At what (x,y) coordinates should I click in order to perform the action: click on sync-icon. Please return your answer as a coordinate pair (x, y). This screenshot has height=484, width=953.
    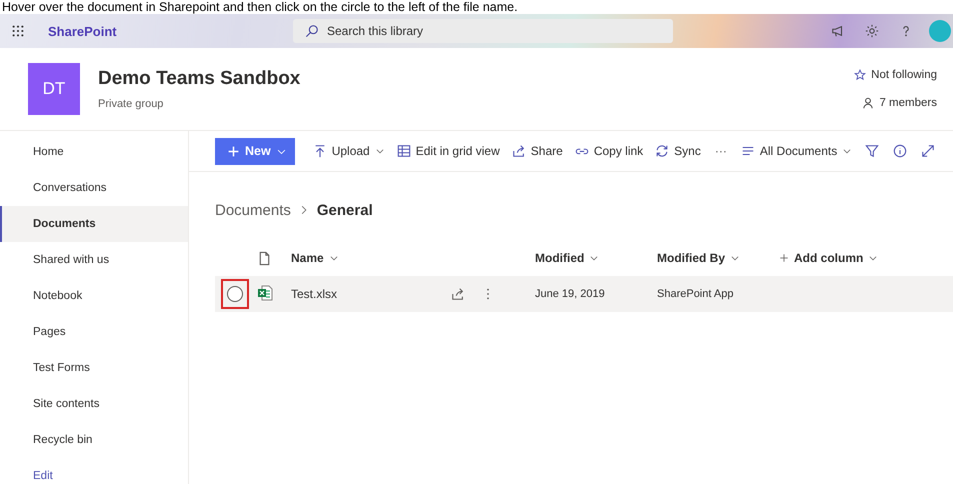
    Looking at the image, I should click on (662, 151).